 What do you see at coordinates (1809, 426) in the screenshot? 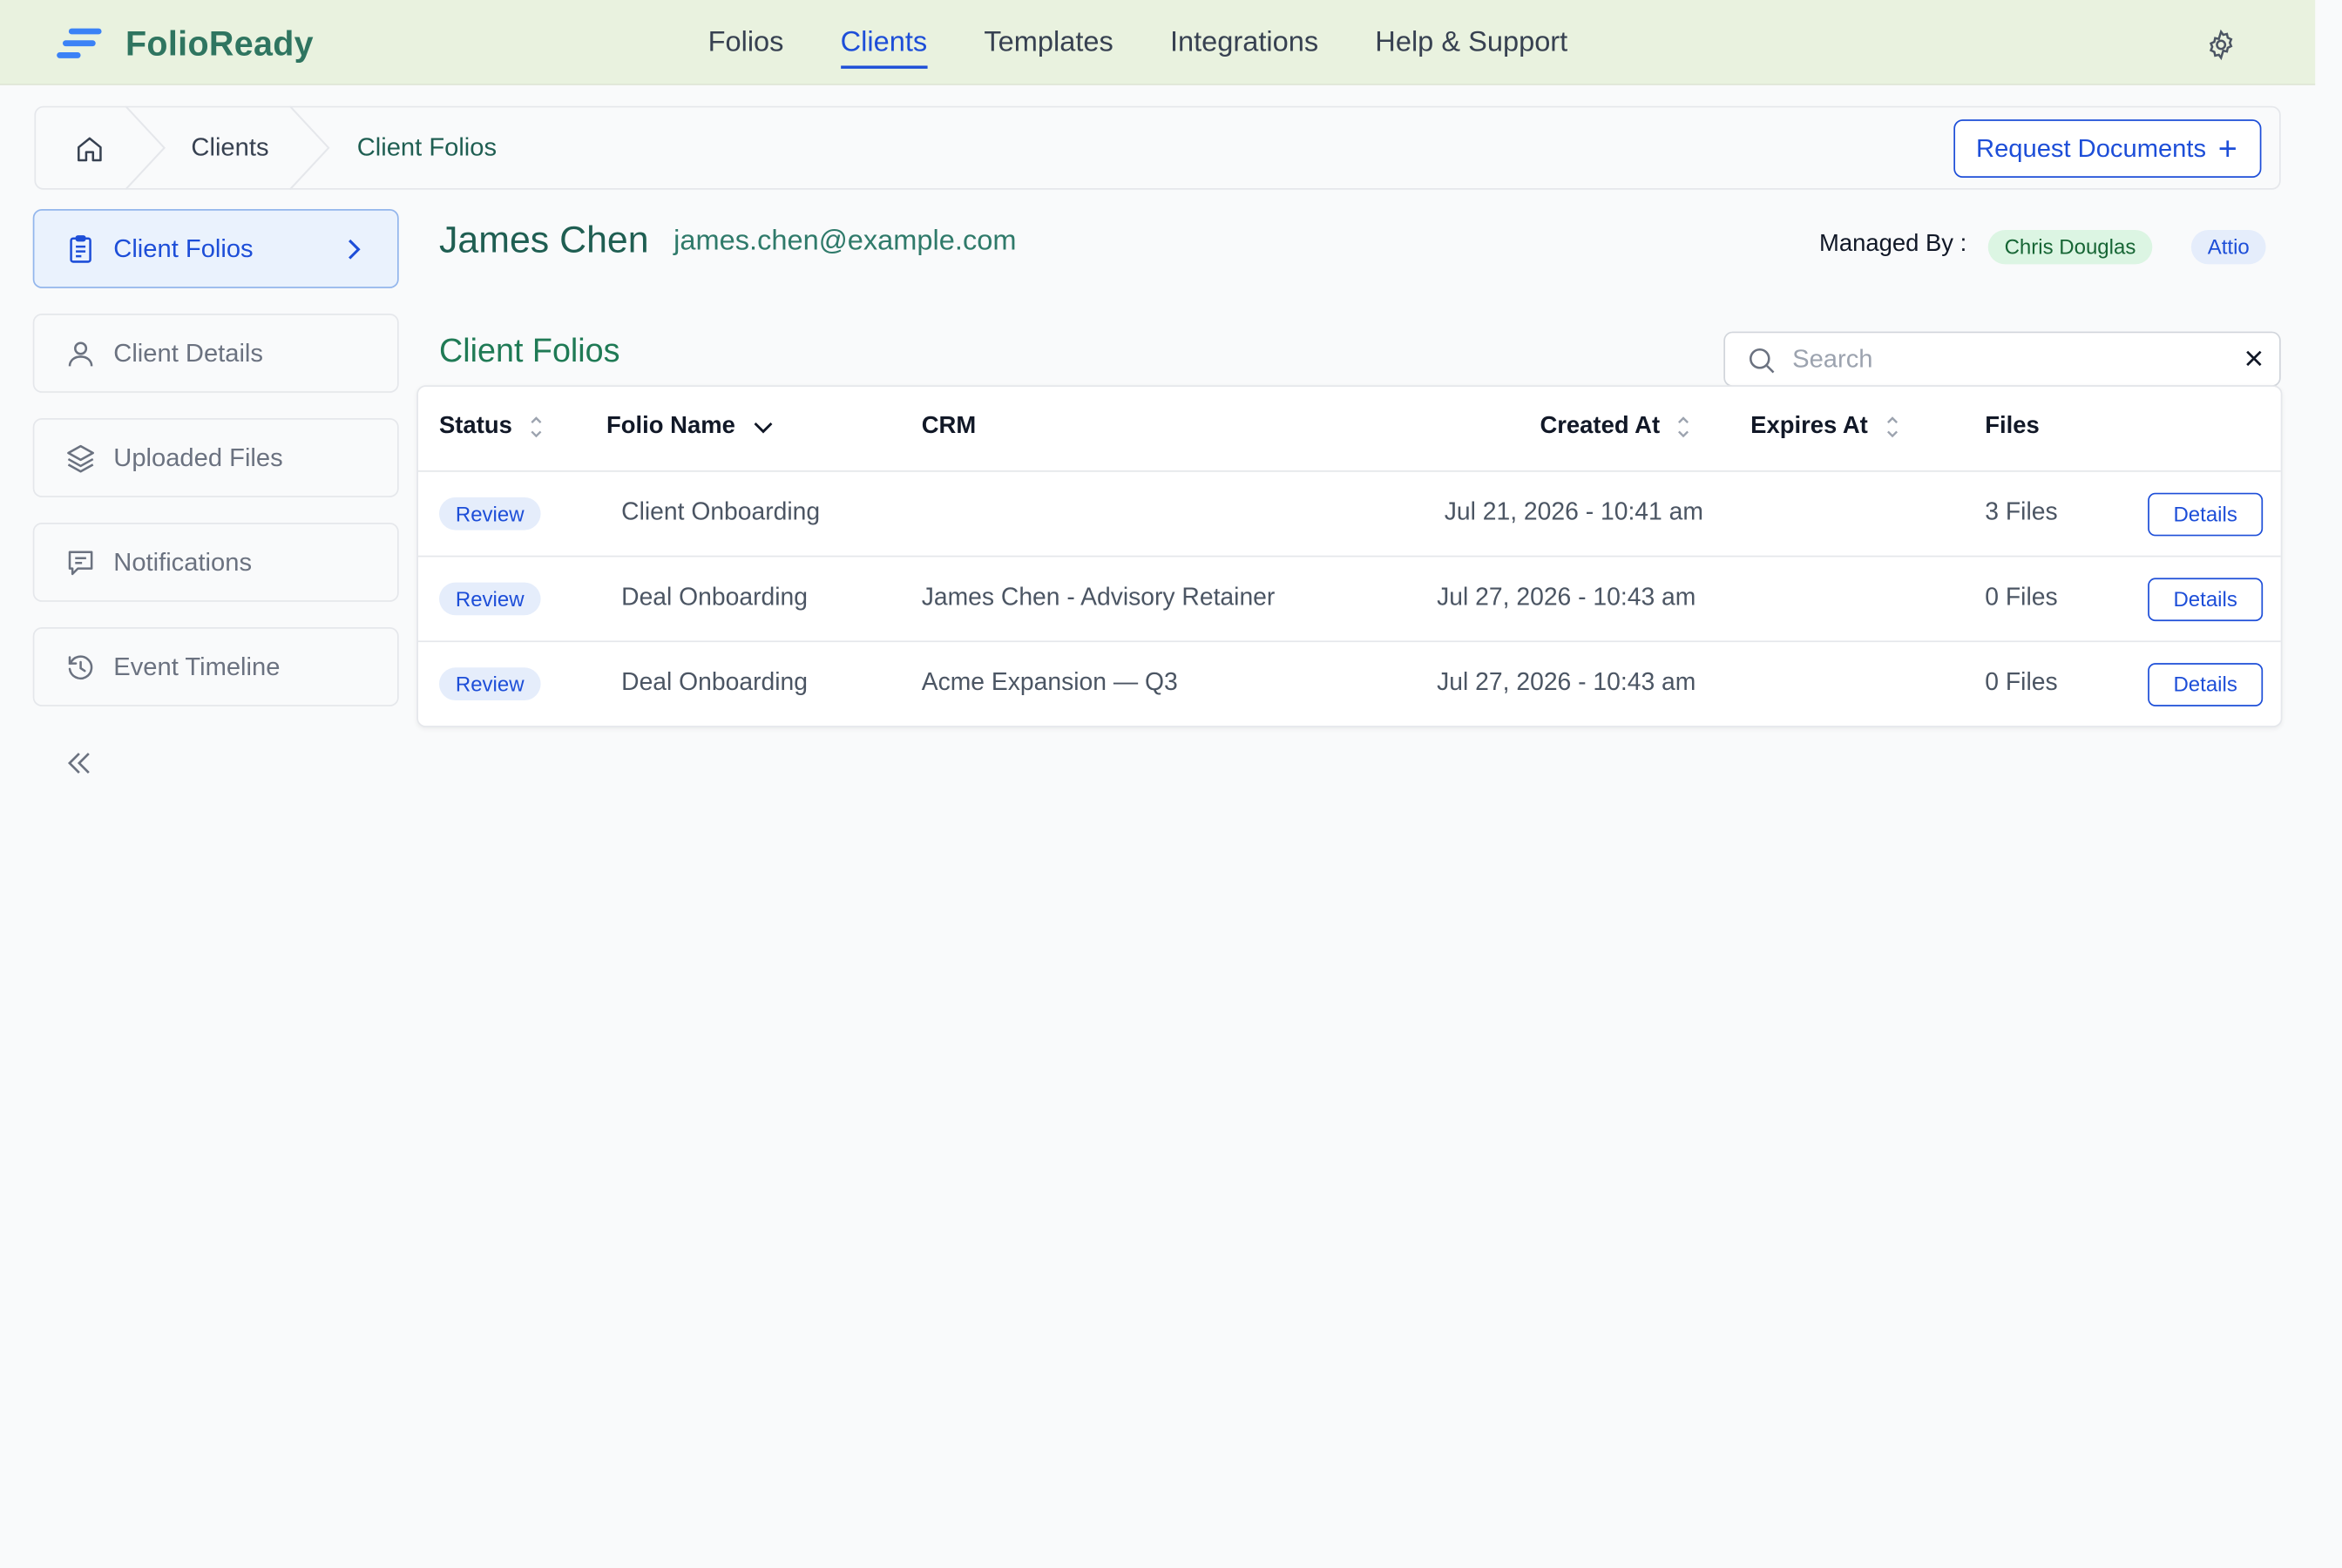
I see `column-label: Expires At` at bounding box center [1809, 426].